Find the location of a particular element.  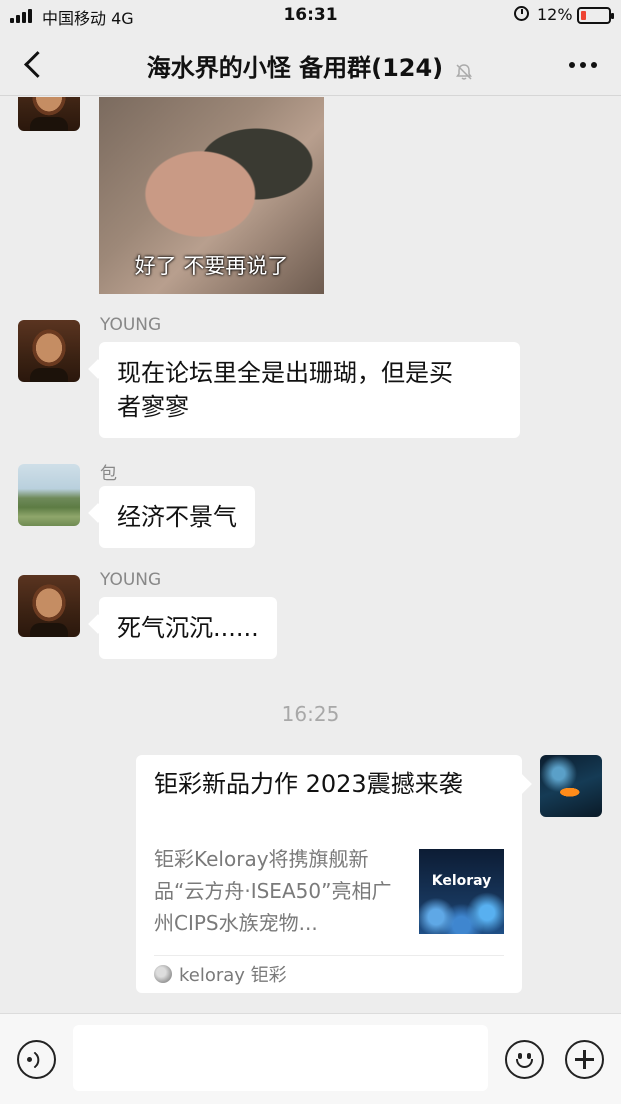

bell-off-icon is located at coordinates (464, 71).